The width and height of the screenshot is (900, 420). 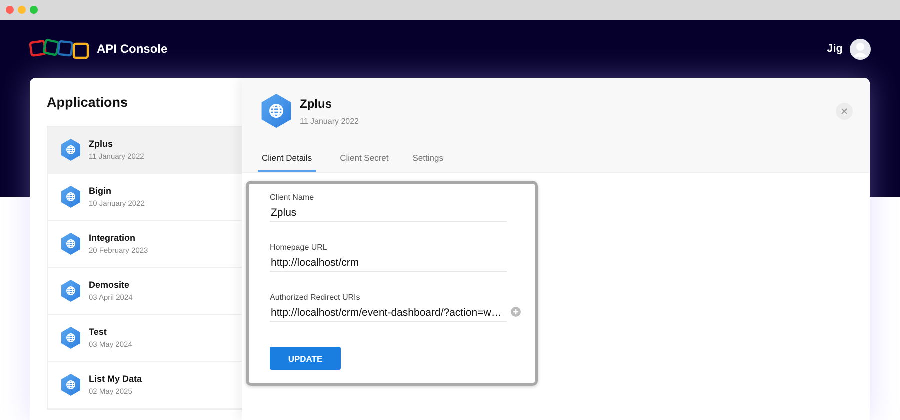 I want to click on close-button, so click(x=844, y=111).